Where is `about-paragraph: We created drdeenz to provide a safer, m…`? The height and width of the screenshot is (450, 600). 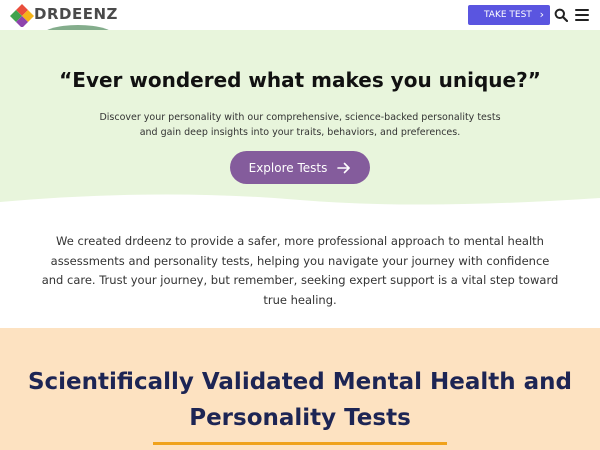 about-paragraph: We created drdeenz to provide a safer, m… is located at coordinates (300, 270).